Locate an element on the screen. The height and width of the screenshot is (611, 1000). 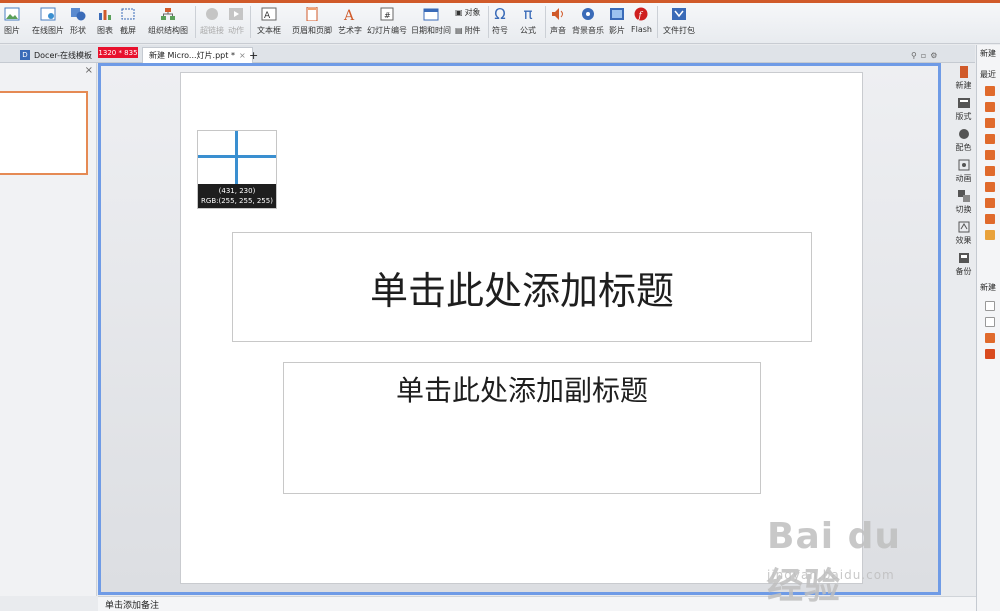
object-icon: ▣ is located at coordinates (459, 12).